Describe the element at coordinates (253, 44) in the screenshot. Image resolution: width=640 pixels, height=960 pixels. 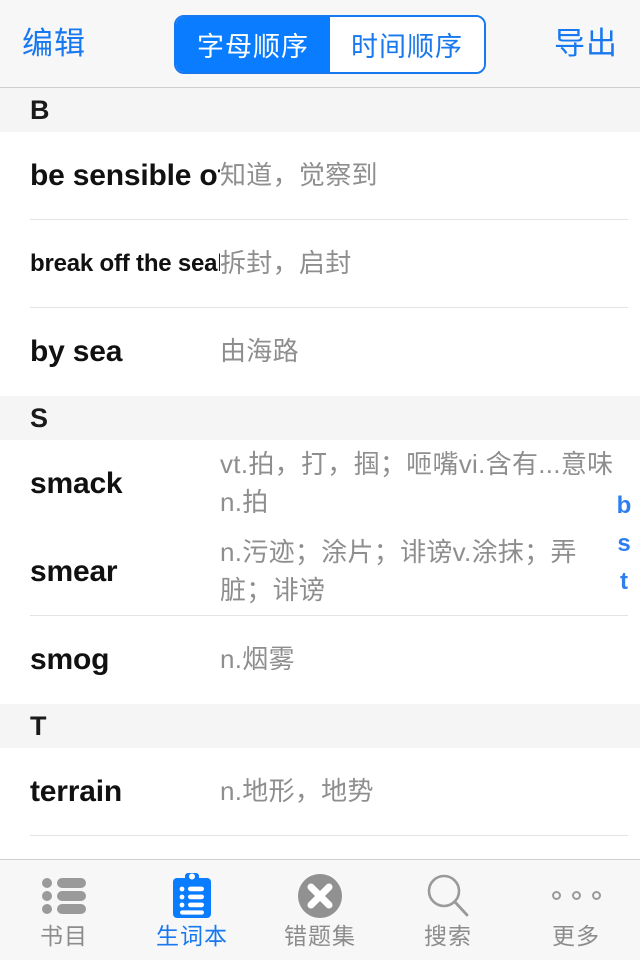
I see `segment-alphabetical: 字母顺序` at that location.